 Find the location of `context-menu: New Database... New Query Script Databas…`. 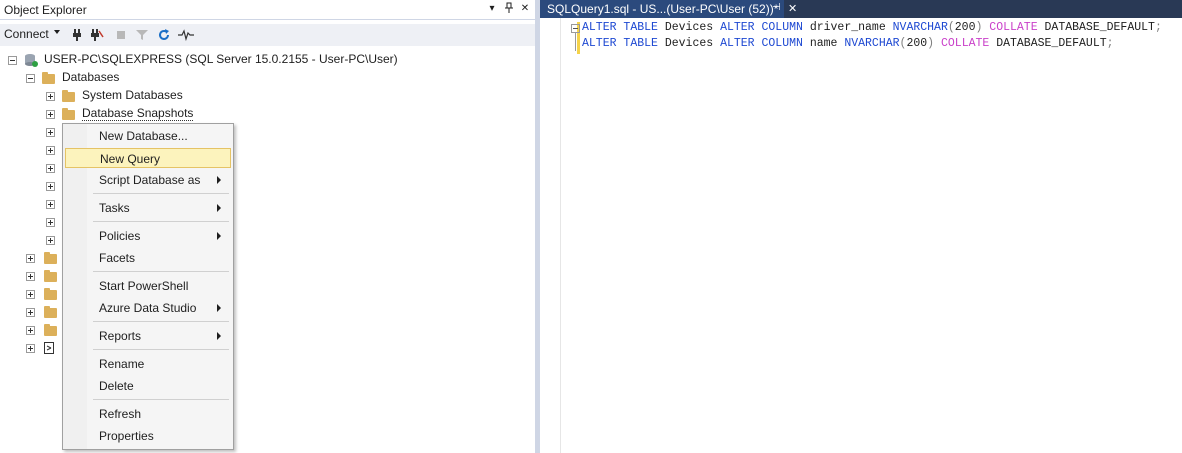

context-menu: New Database... New Query Script Databas… is located at coordinates (148, 286).